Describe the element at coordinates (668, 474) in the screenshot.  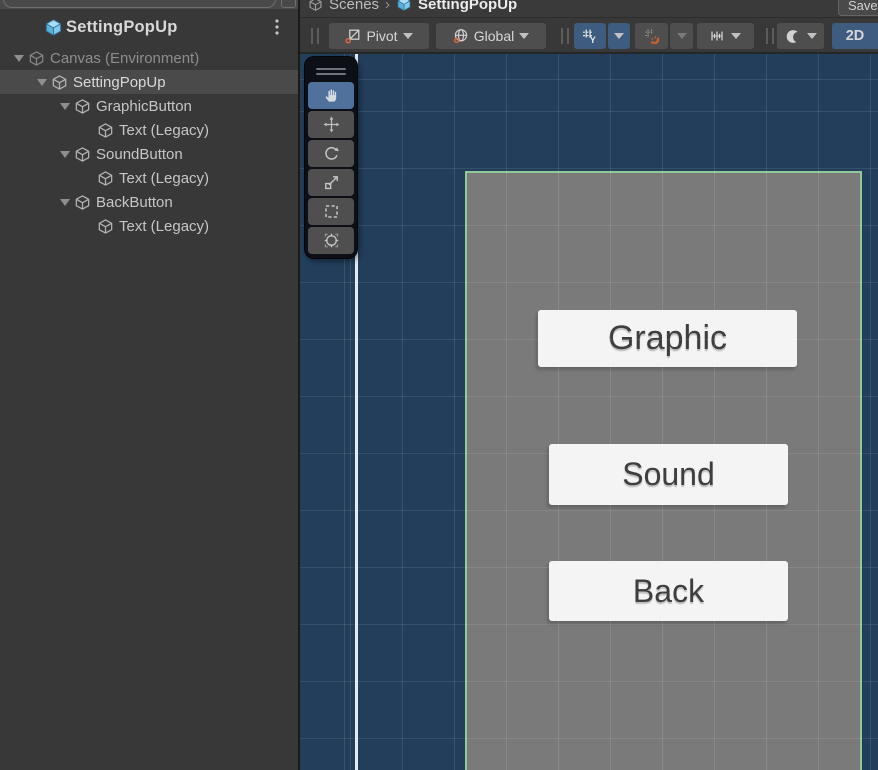
I see `sound-button: Sound` at that location.